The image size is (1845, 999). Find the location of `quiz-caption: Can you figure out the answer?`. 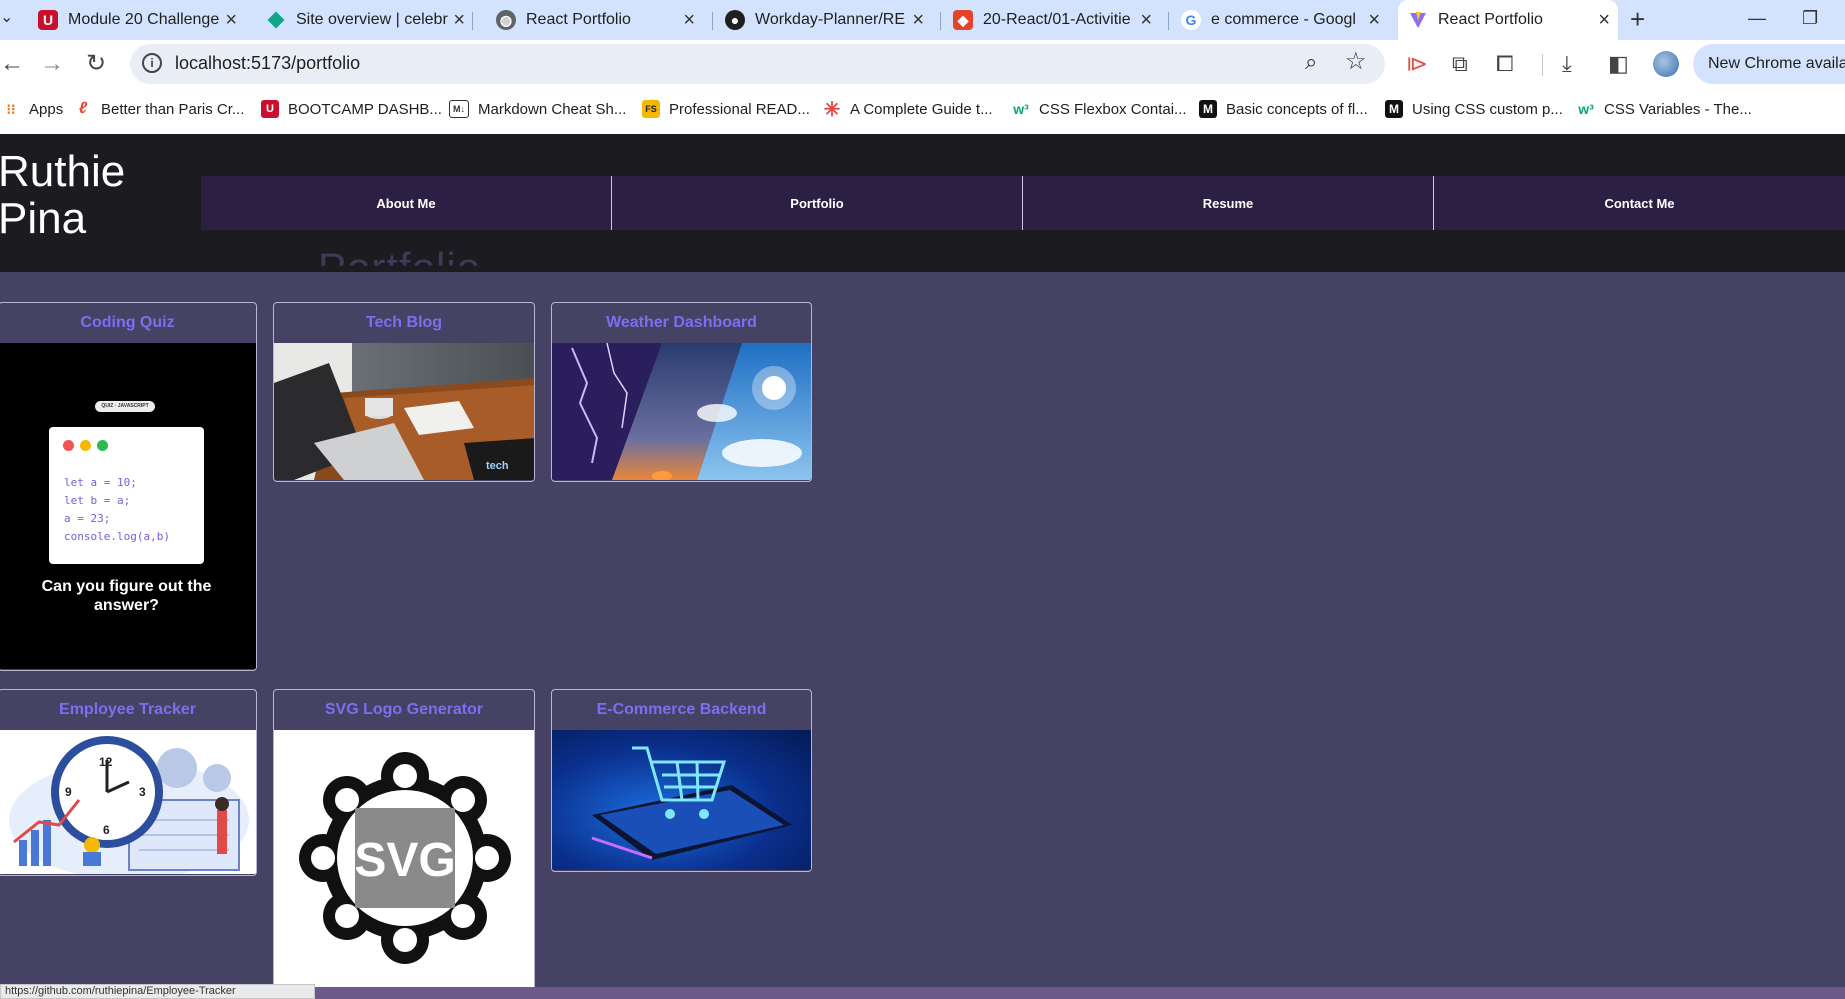

quiz-caption: Can you figure out the answer? is located at coordinates (126, 596).